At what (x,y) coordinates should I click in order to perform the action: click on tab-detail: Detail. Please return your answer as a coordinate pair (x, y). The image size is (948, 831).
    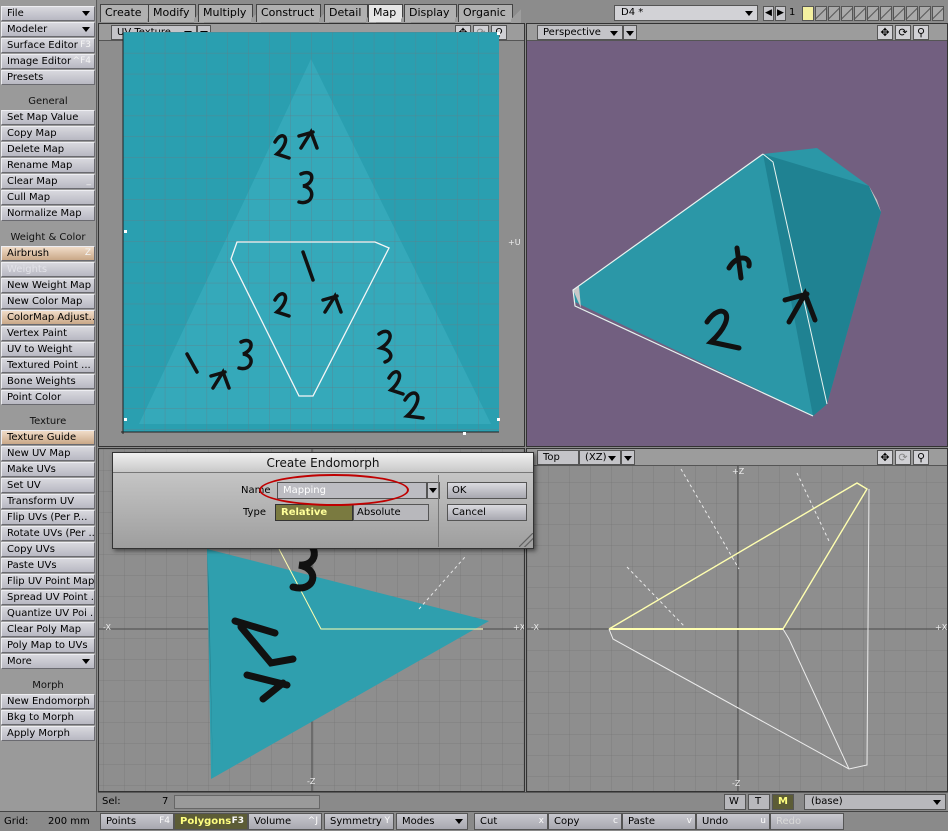
    Looking at the image, I should click on (350, 13).